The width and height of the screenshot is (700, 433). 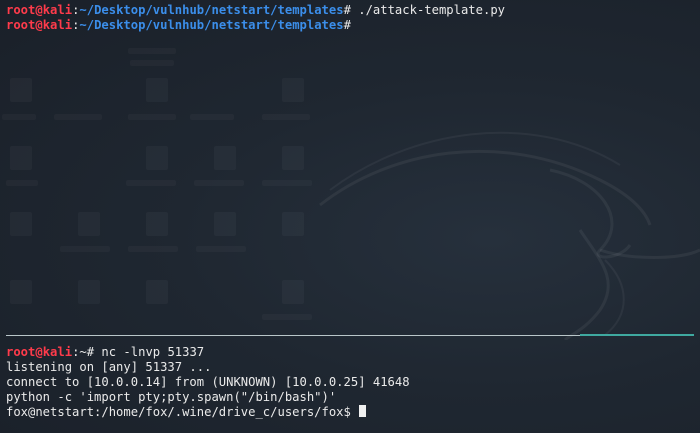 What do you see at coordinates (363, 411) in the screenshot?
I see `text-cursor` at bounding box center [363, 411].